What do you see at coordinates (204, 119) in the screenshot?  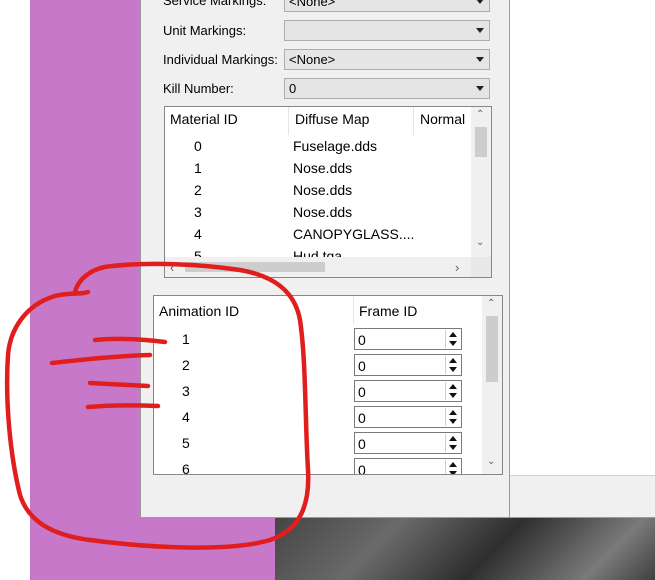 I see `column-header-material-id: Material ID` at bounding box center [204, 119].